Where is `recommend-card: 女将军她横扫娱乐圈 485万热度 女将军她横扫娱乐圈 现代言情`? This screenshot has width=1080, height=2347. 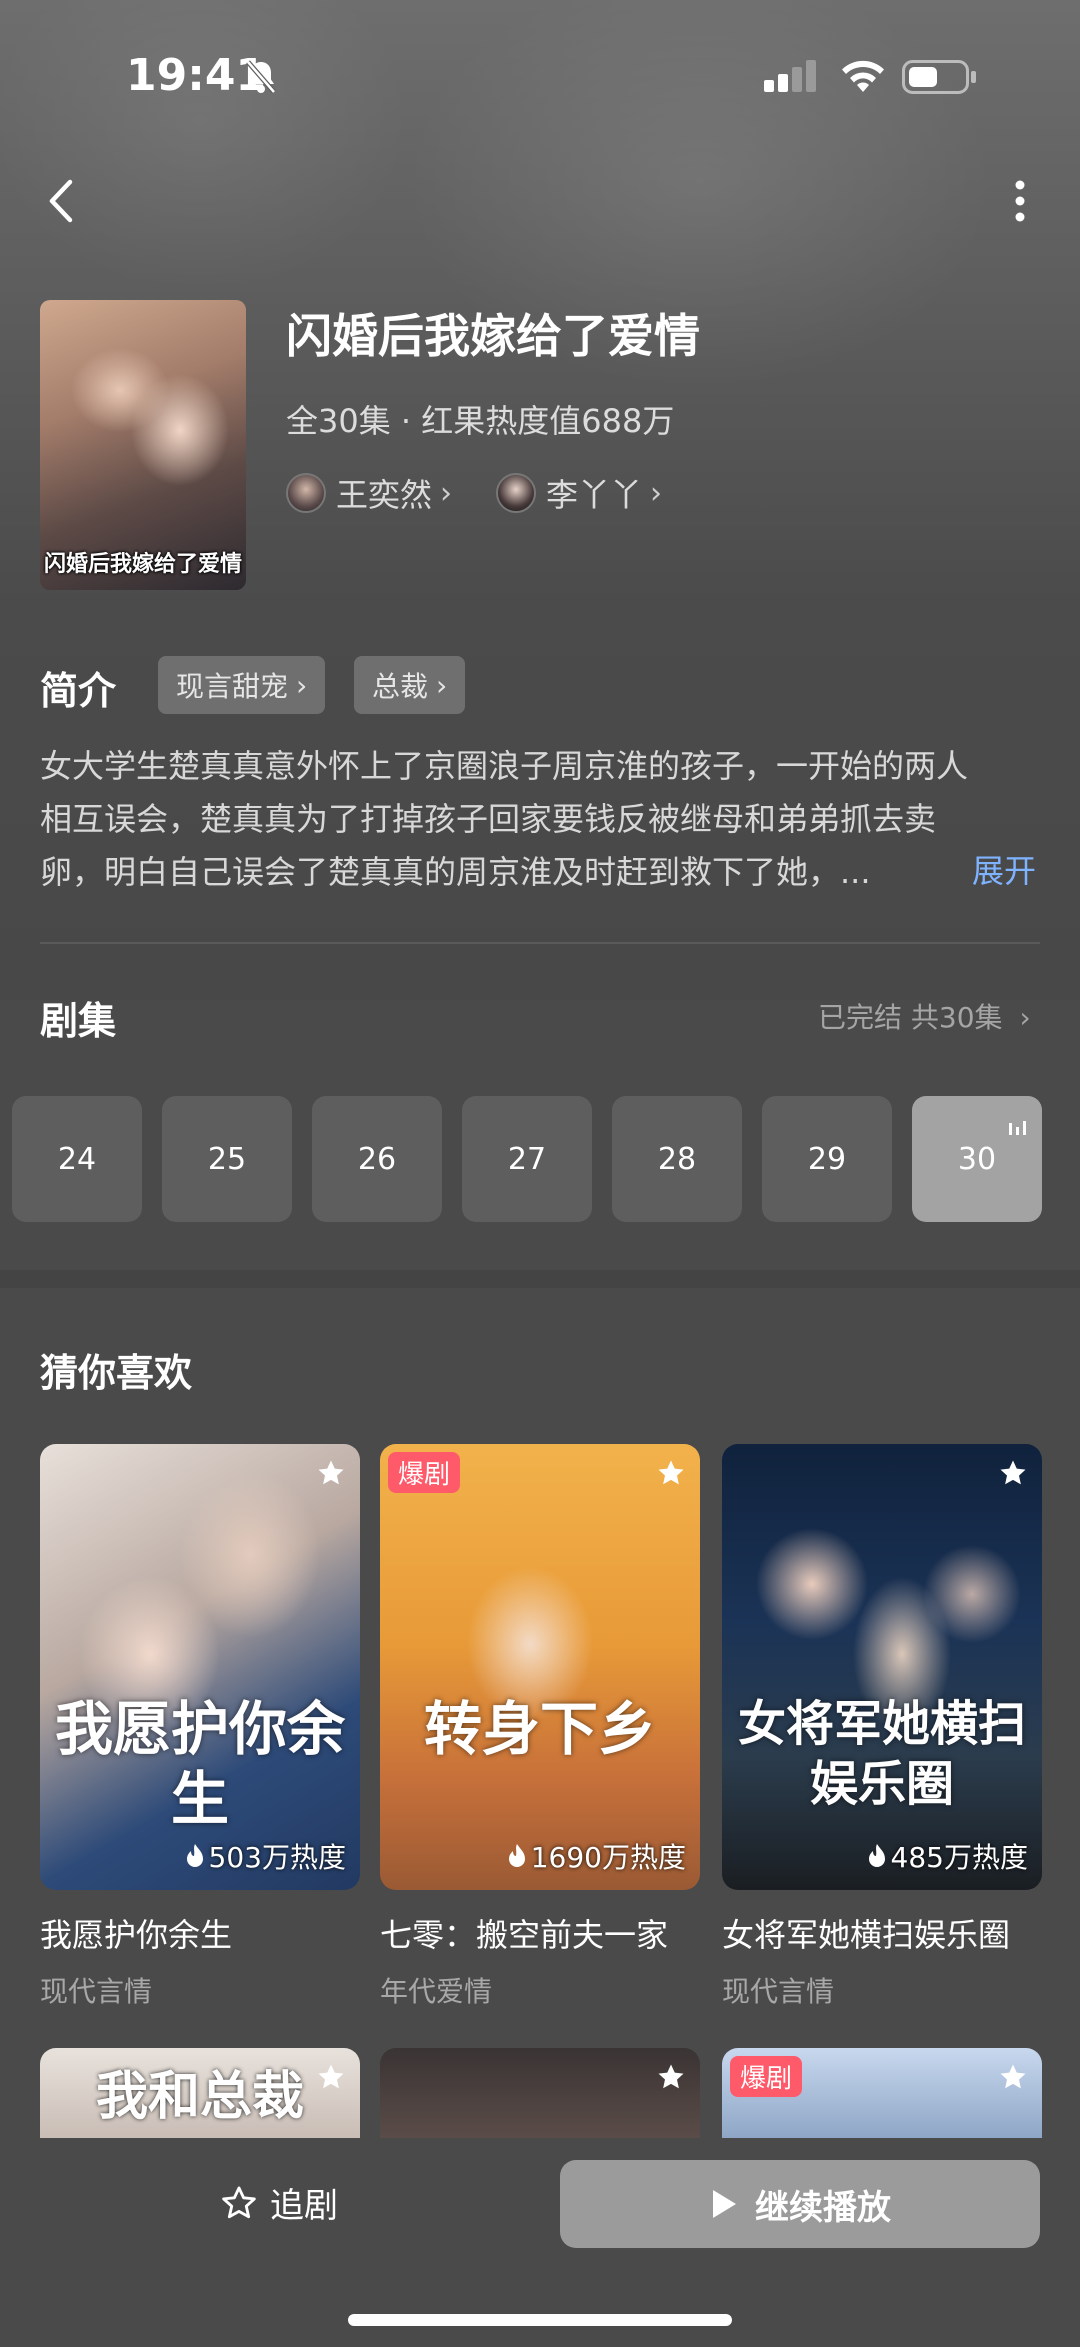
recommend-card: 女将军她横扫娱乐圈 485万热度 女将军她横扫娱乐圈 现代言情 is located at coordinates (882, 1727).